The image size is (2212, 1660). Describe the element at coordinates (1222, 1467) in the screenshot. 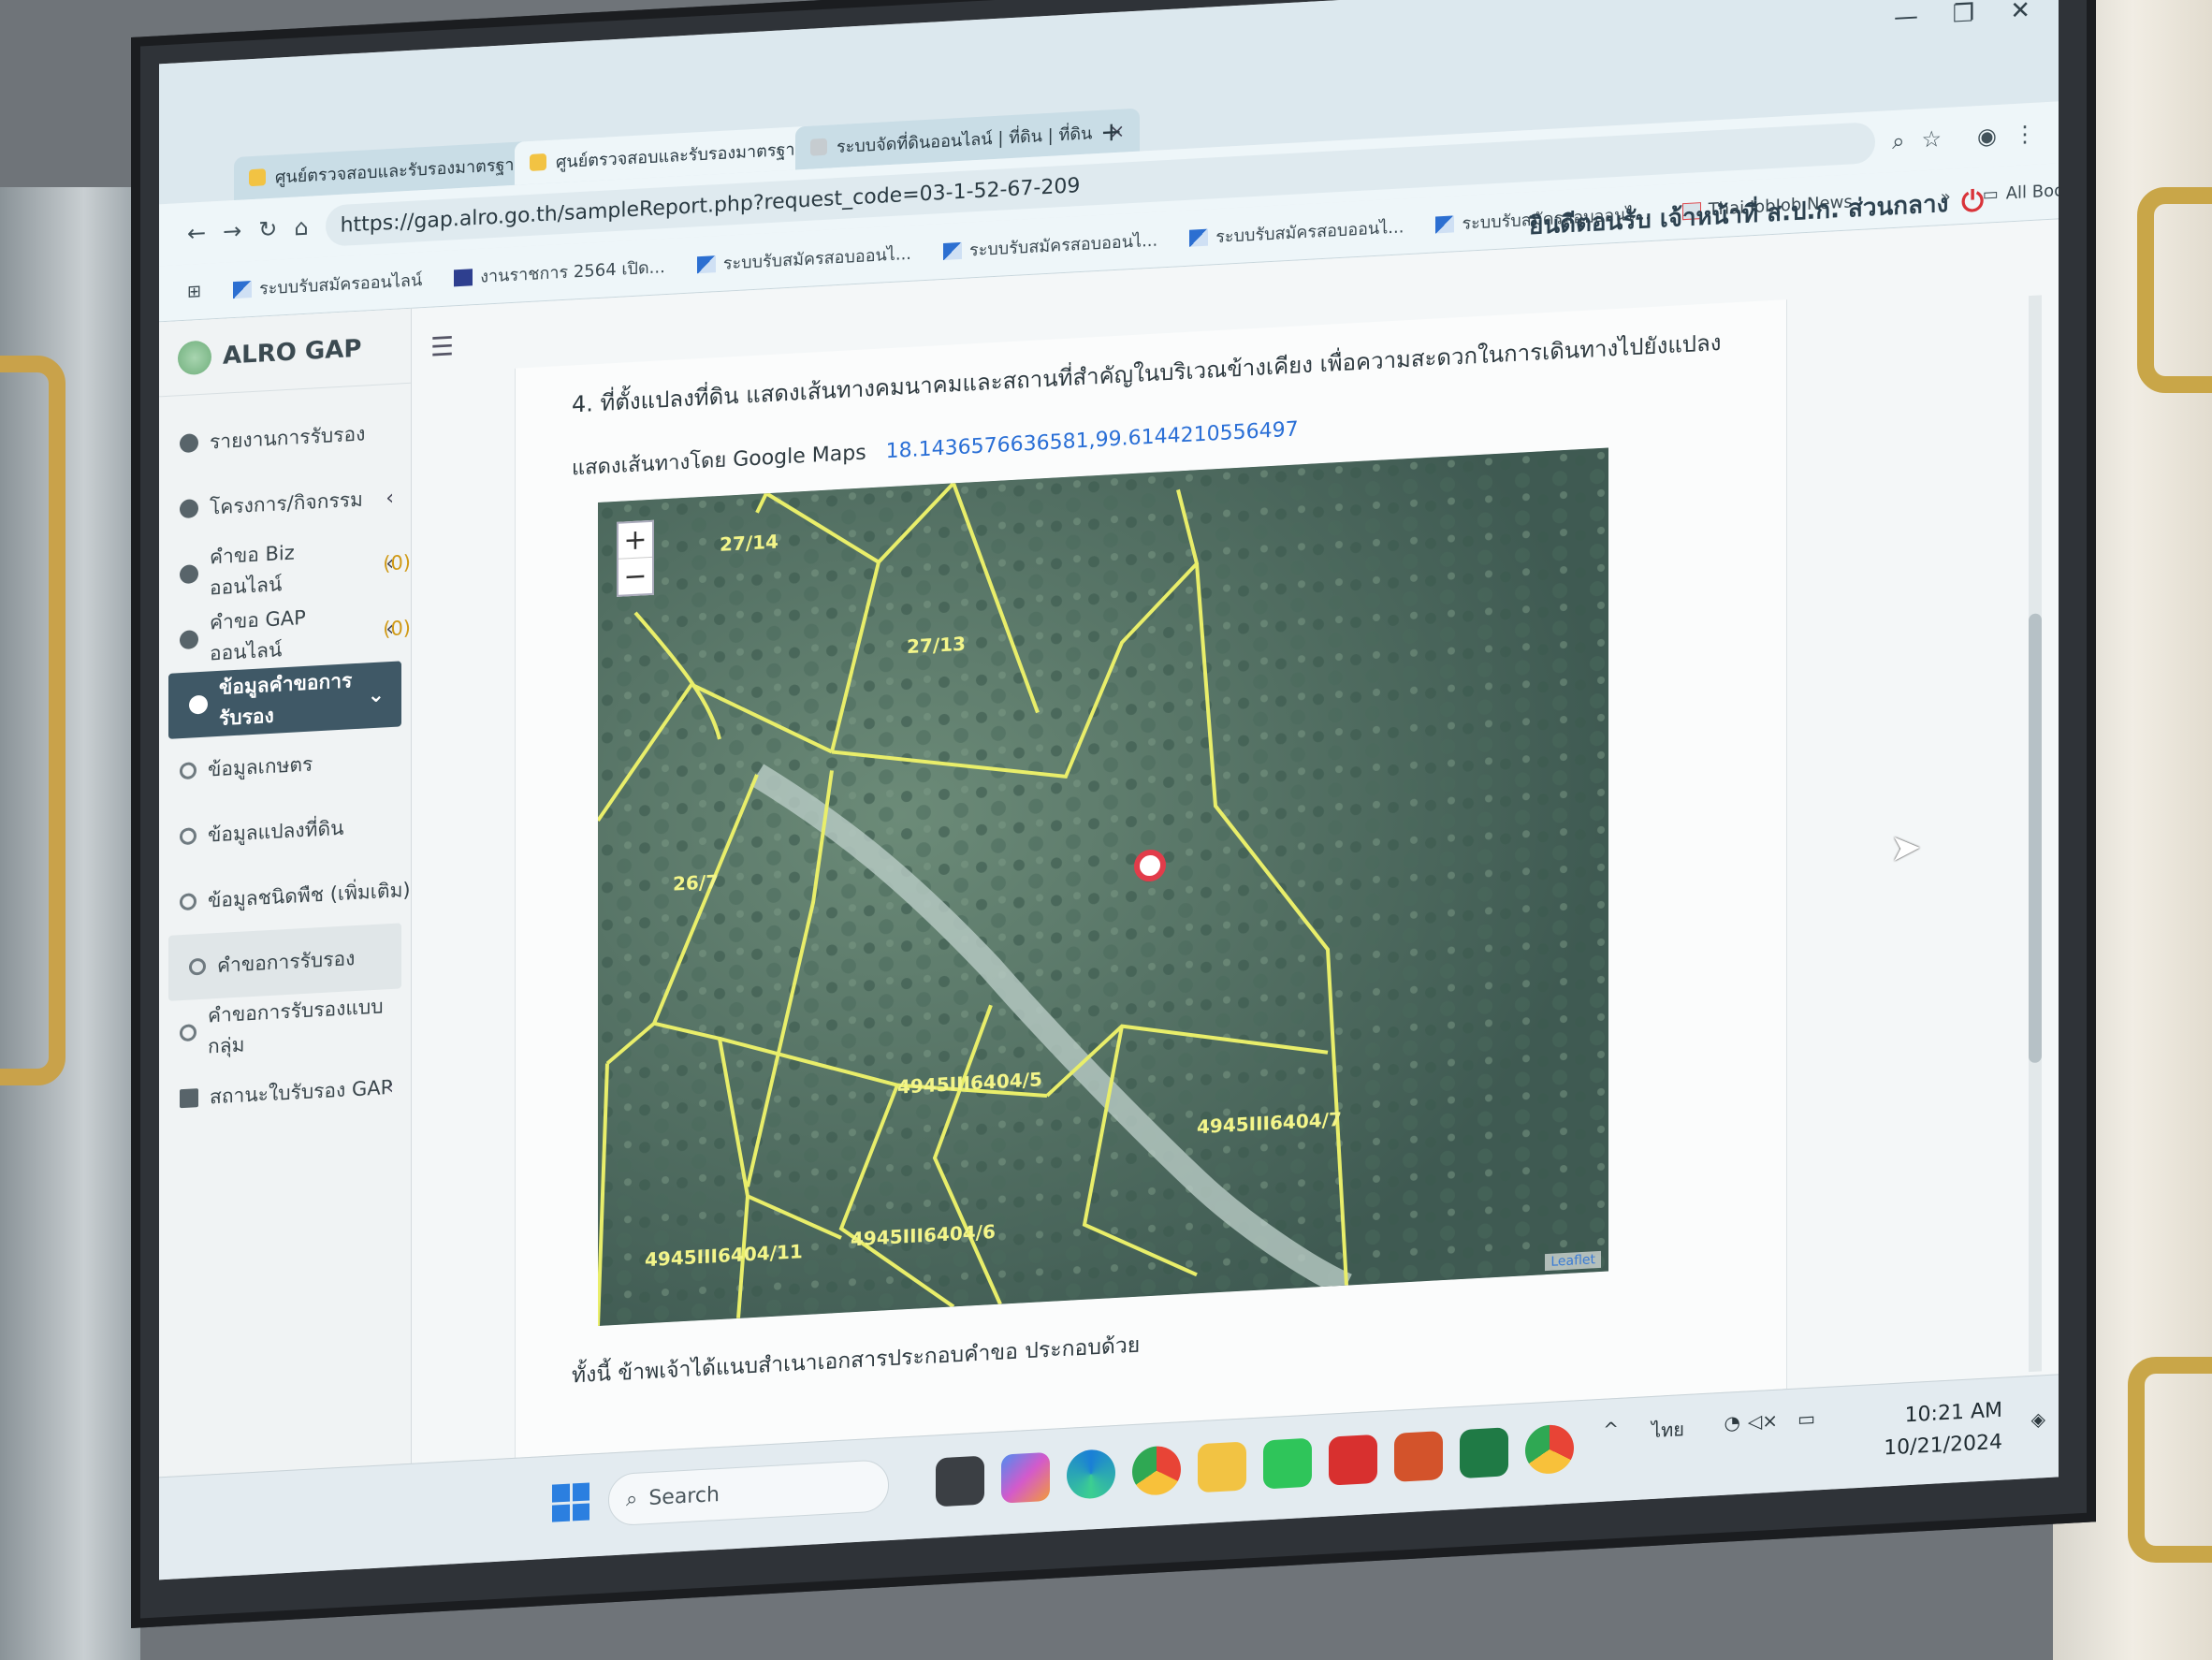

I see `file-explorer-icon` at that location.